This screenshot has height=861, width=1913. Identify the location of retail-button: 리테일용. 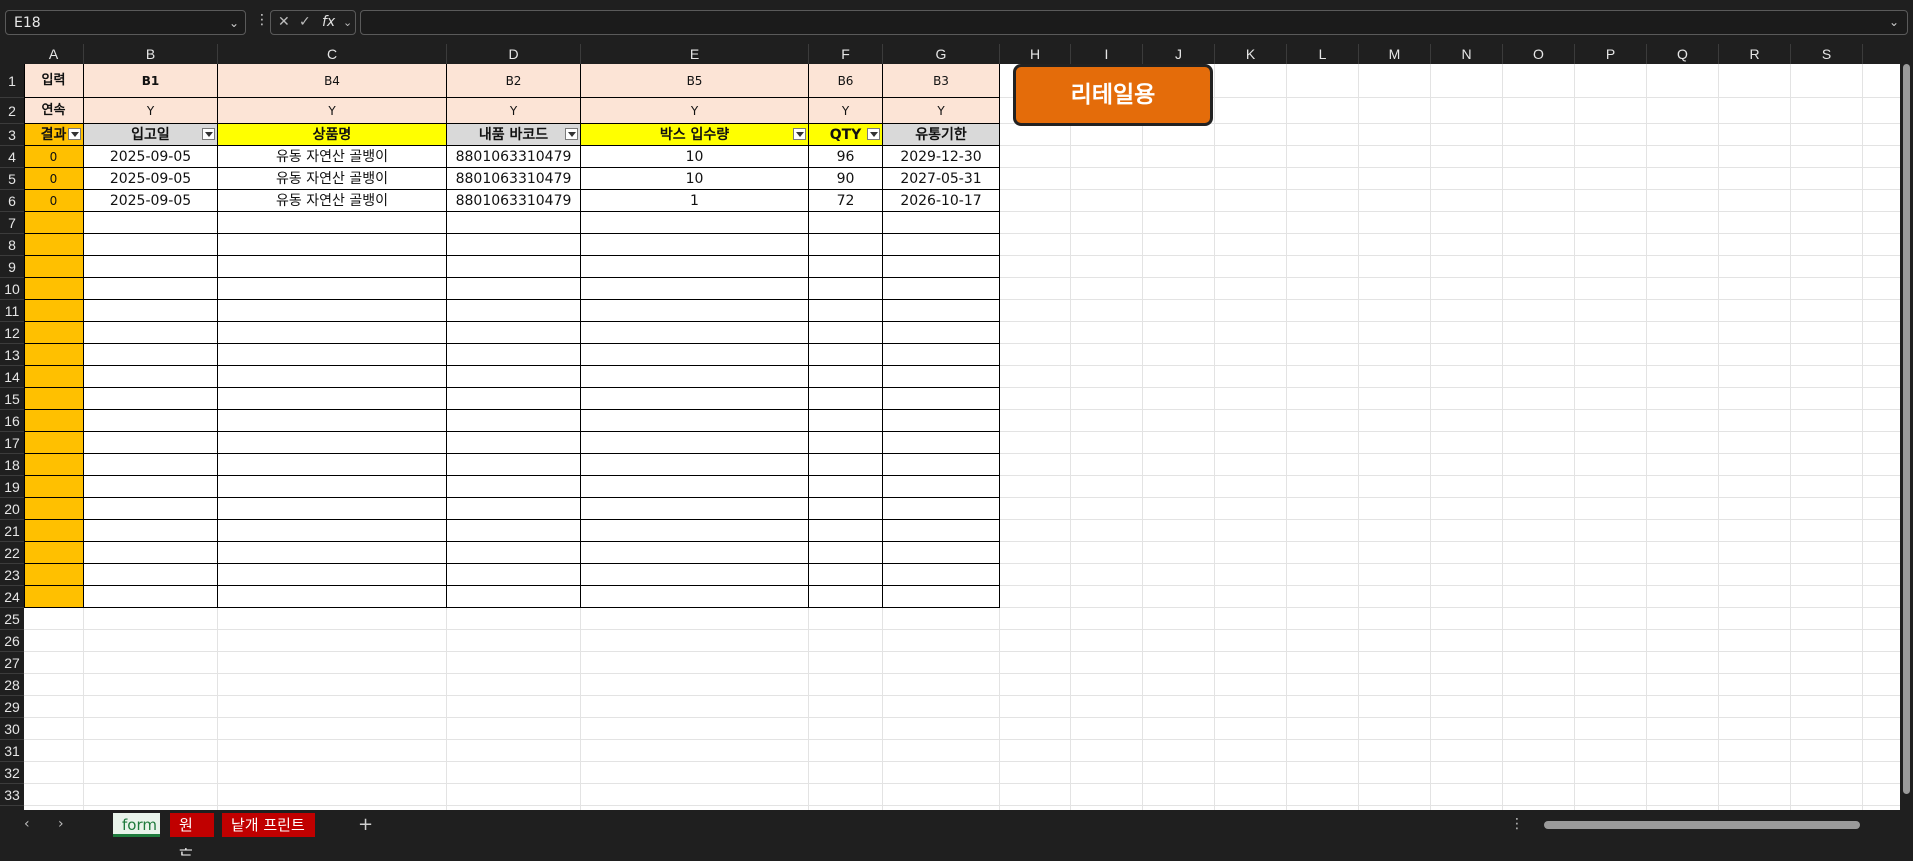
(1113, 95).